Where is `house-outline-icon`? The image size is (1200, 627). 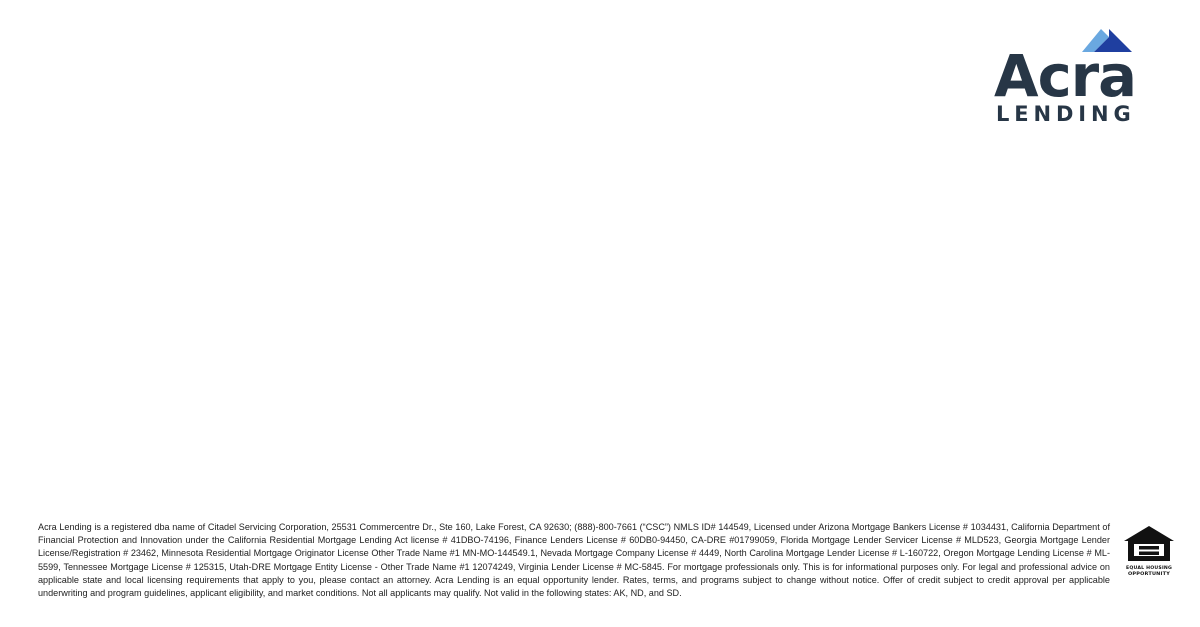 house-outline-icon is located at coordinates (1149, 543).